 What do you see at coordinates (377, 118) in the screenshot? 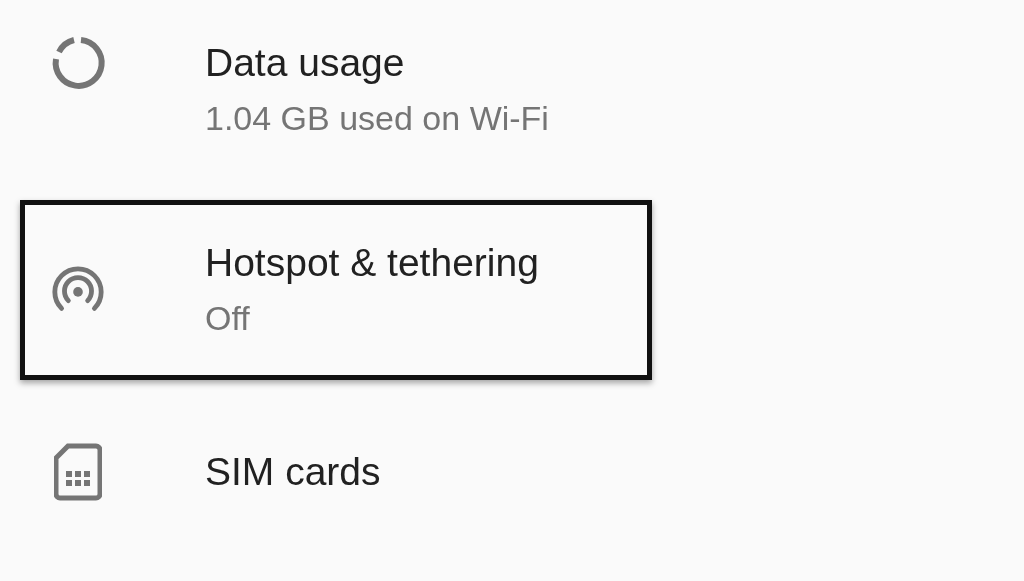
I see `setting-summary: 1.04 GB used on Wi-Fi` at bounding box center [377, 118].